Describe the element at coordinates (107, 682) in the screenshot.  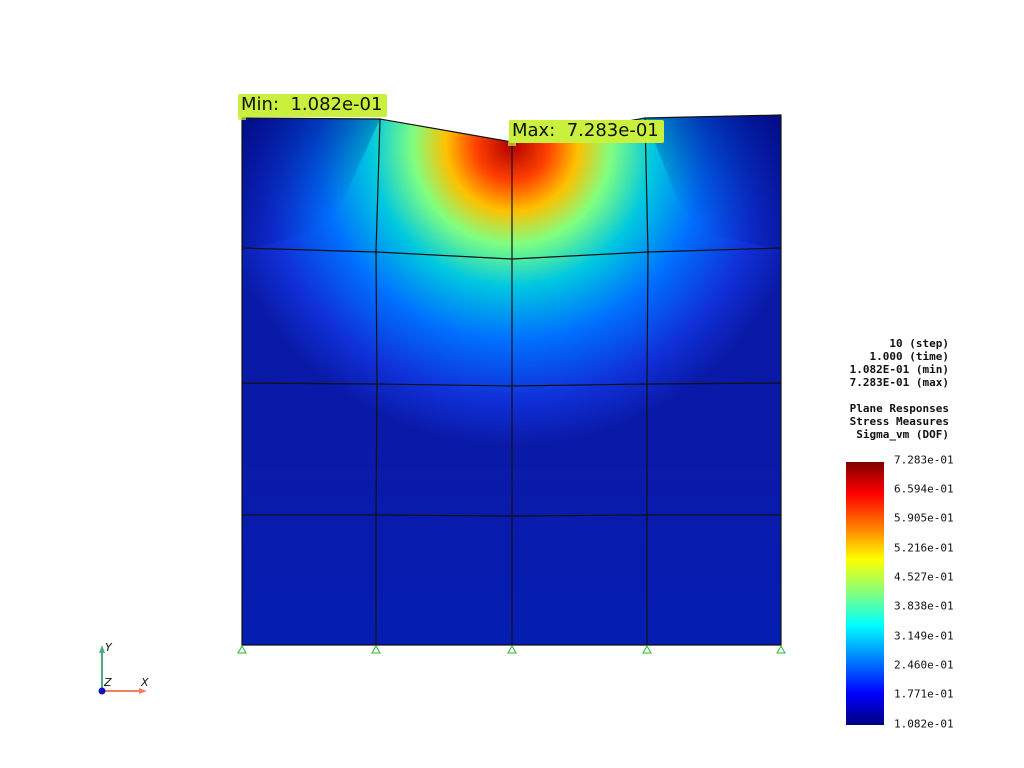
I see `axis-z-label: Z` at that location.